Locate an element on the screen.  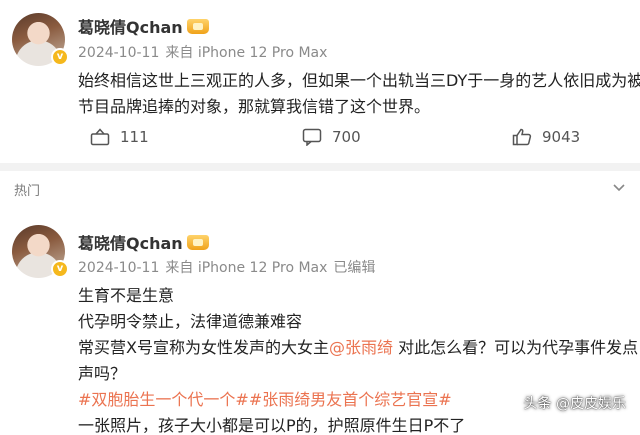
comment-button: 700 is located at coordinates (331, 137).